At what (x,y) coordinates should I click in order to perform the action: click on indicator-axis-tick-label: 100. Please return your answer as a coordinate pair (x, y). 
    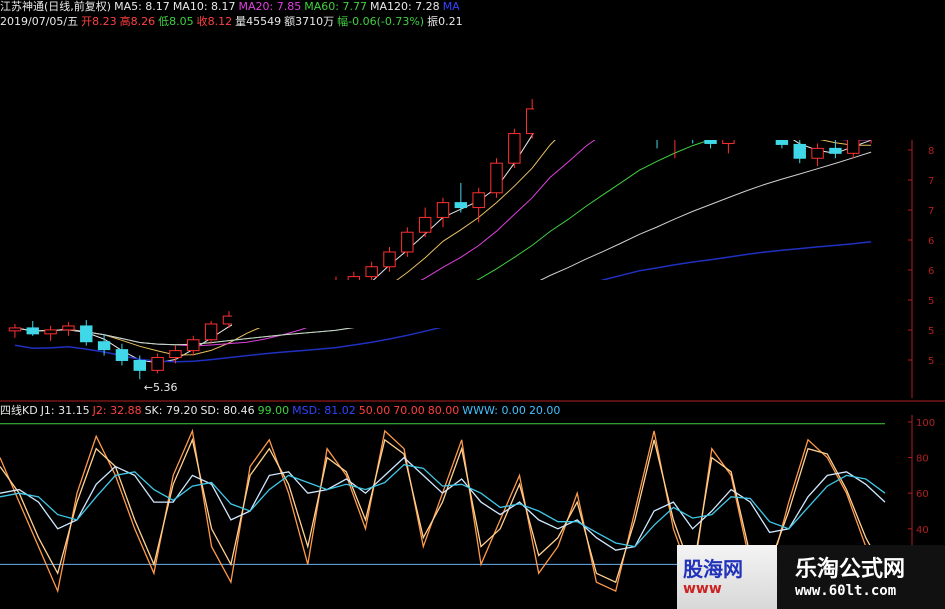
    Looking at the image, I should click on (925, 423).